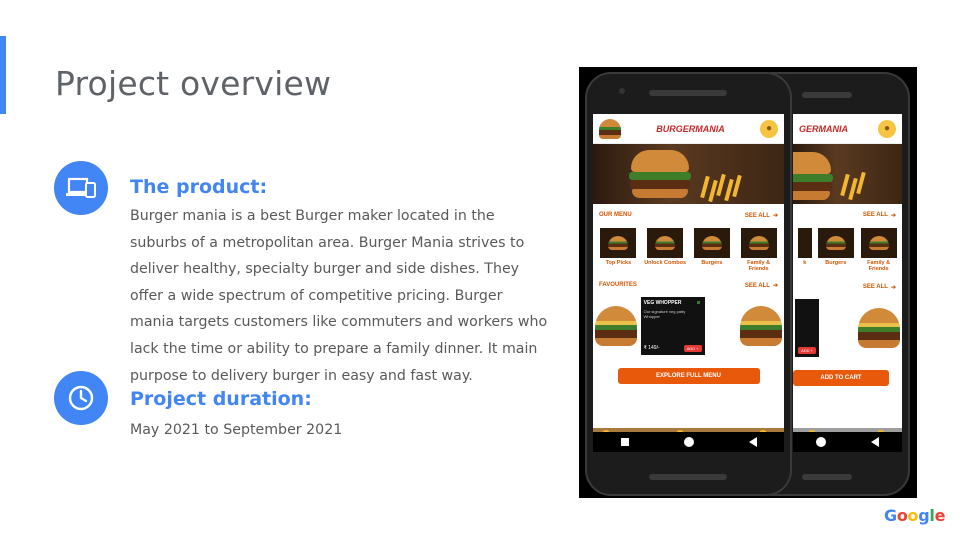 The width and height of the screenshot is (960, 540). Describe the element at coordinates (688, 376) in the screenshot. I see `explore-full-menu-button: EXPLORE FULL MENU` at that location.